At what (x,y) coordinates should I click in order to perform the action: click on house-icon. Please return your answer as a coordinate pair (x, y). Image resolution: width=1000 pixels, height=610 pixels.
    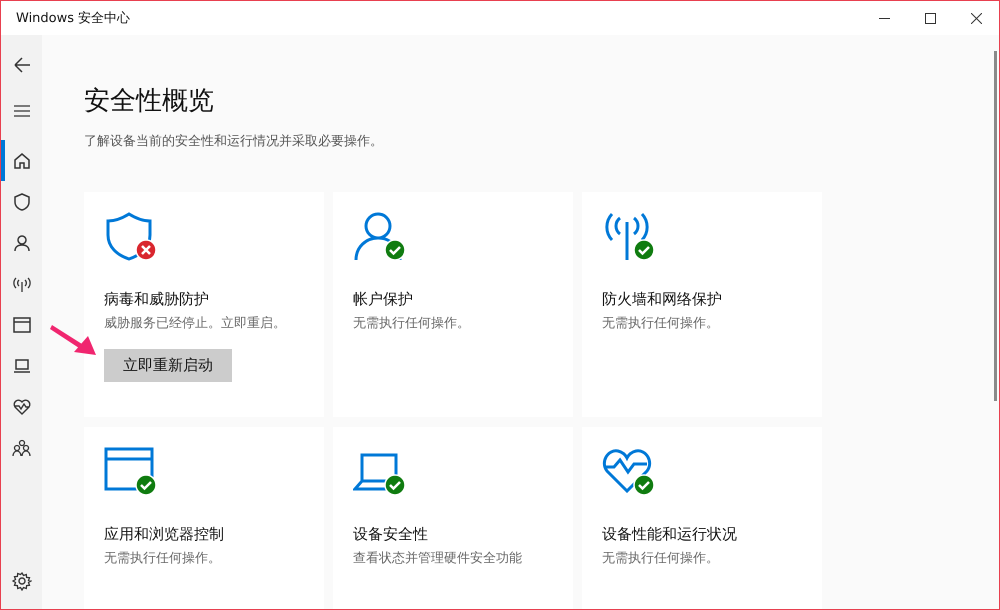
    Looking at the image, I should click on (22, 160).